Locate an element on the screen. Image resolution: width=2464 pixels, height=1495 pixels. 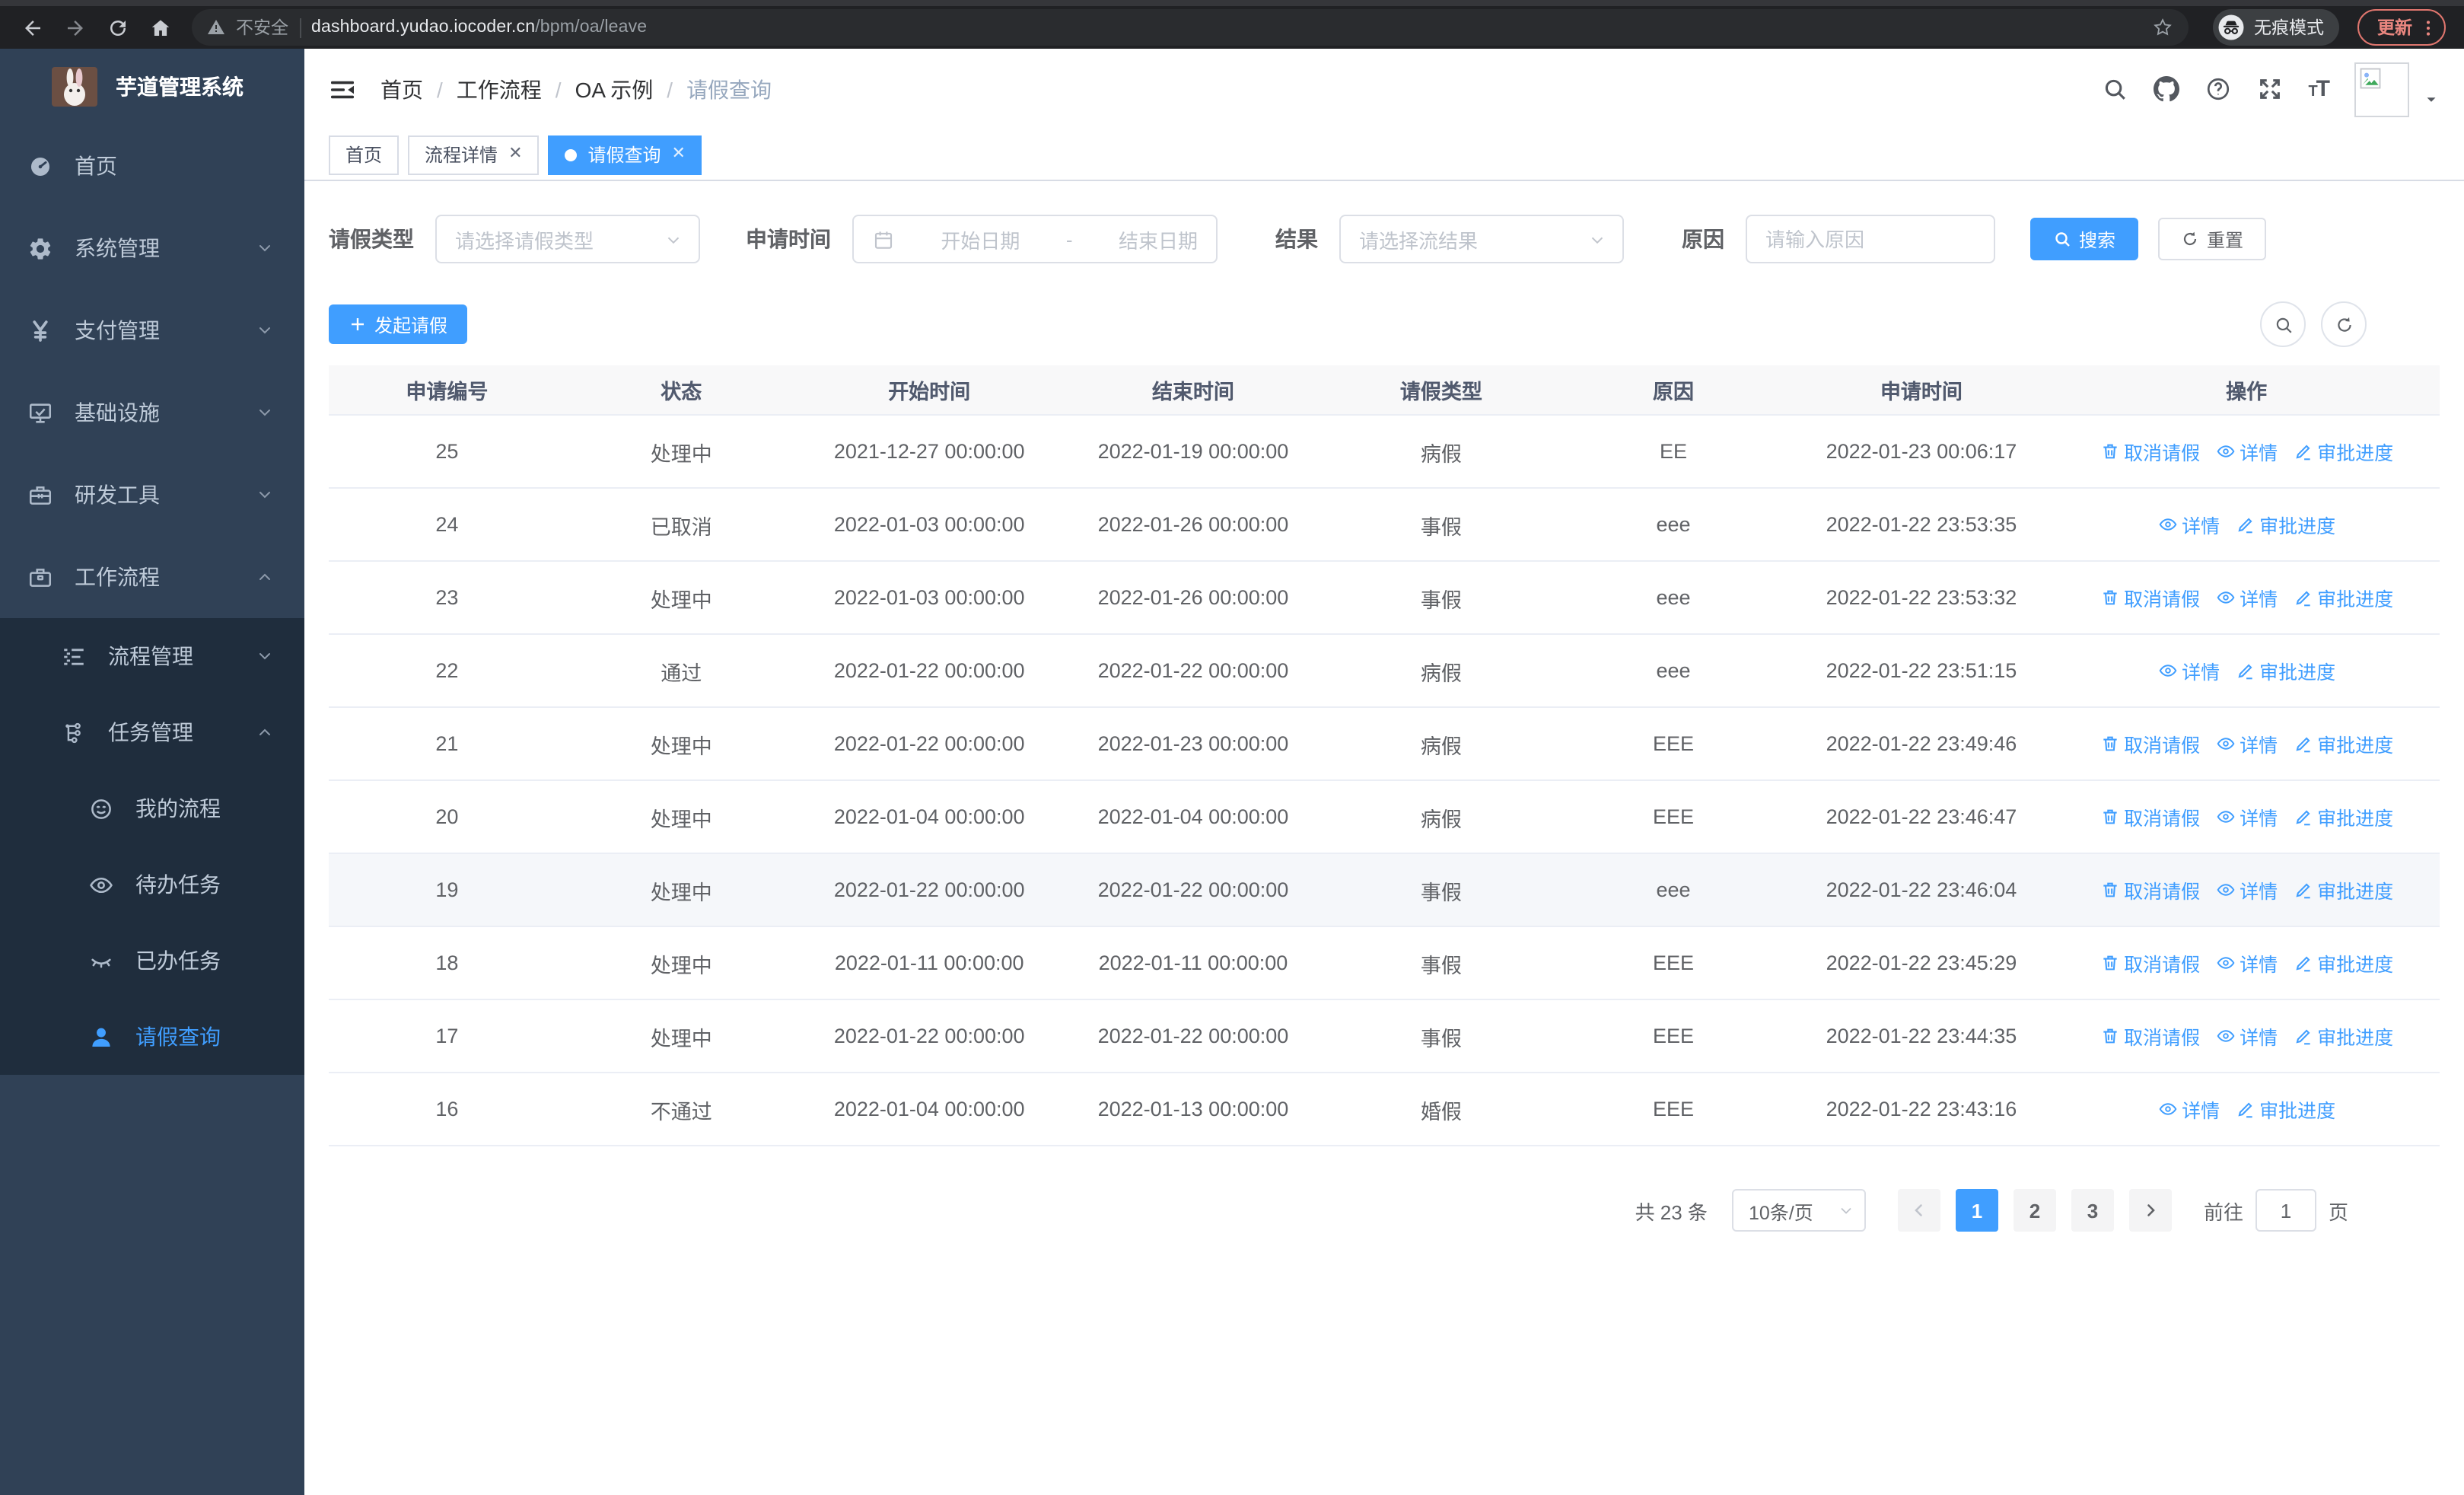
prev-page-button is located at coordinates (1918, 1211).